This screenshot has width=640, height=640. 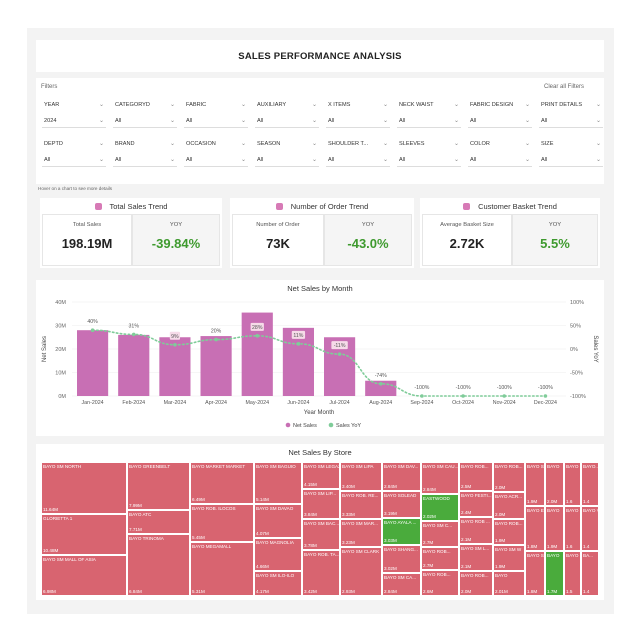 What do you see at coordinates (509, 505) in the screenshot?
I see `treemap-tile: BAYO ACR... 2.0M` at bounding box center [509, 505].